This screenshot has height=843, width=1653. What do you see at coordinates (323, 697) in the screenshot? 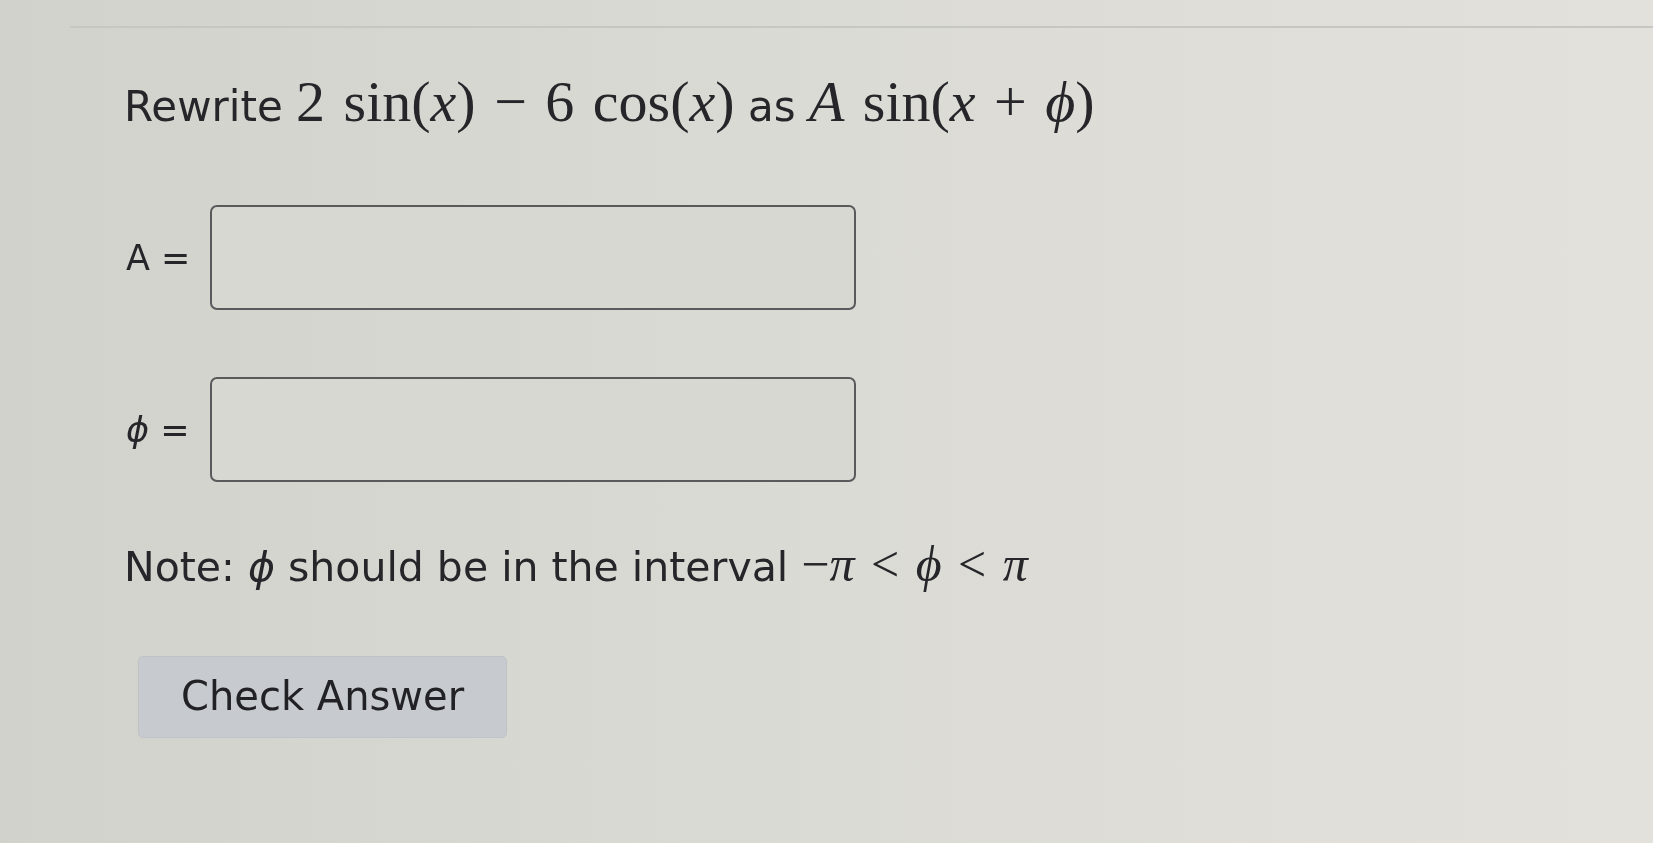
I see `check-answer-button: Check Answer` at bounding box center [323, 697].